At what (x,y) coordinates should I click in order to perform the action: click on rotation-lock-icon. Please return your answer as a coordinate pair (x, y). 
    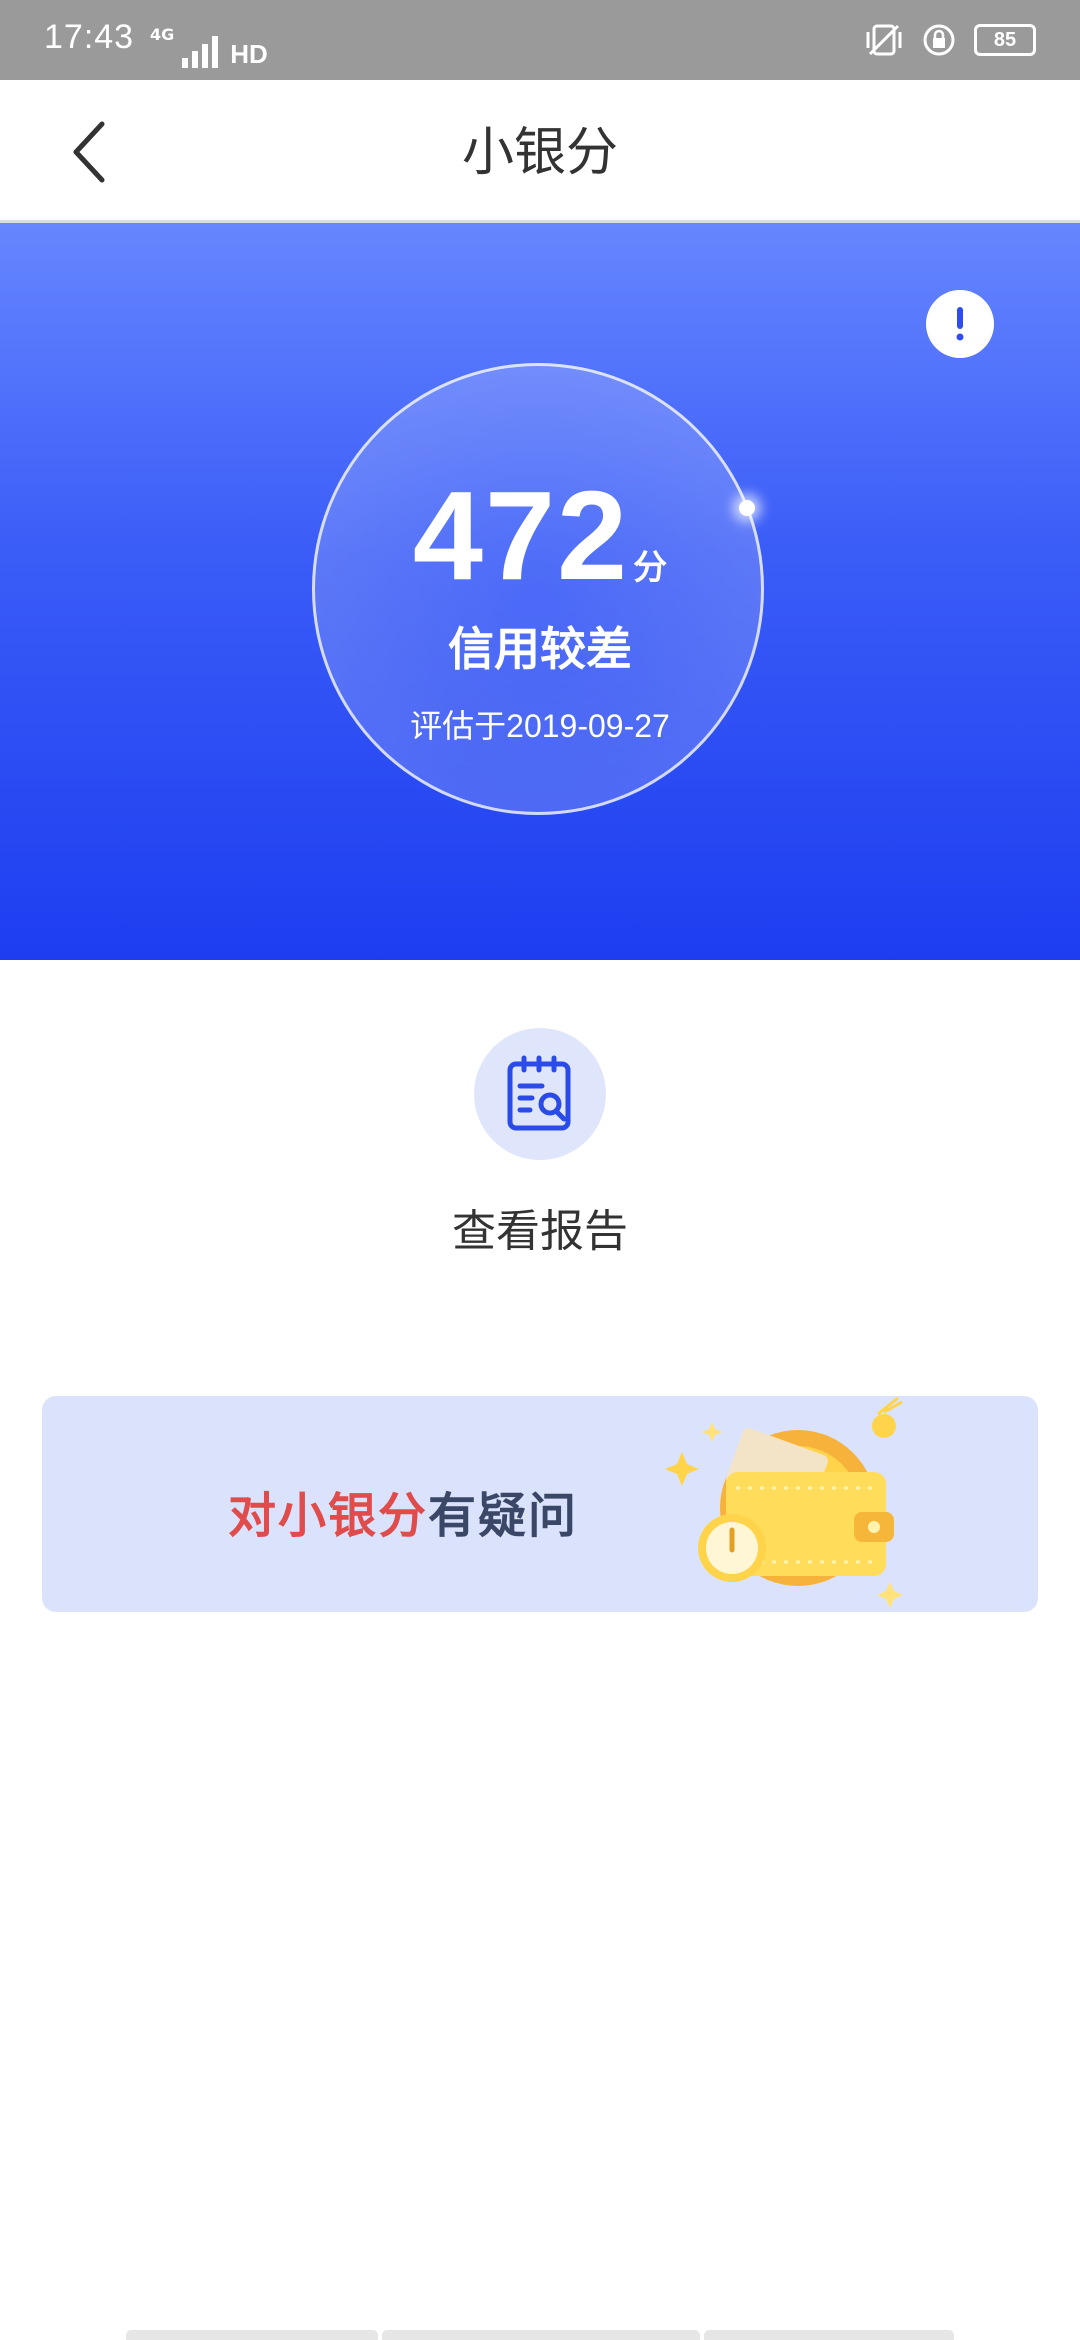
    Looking at the image, I should click on (939, 40).